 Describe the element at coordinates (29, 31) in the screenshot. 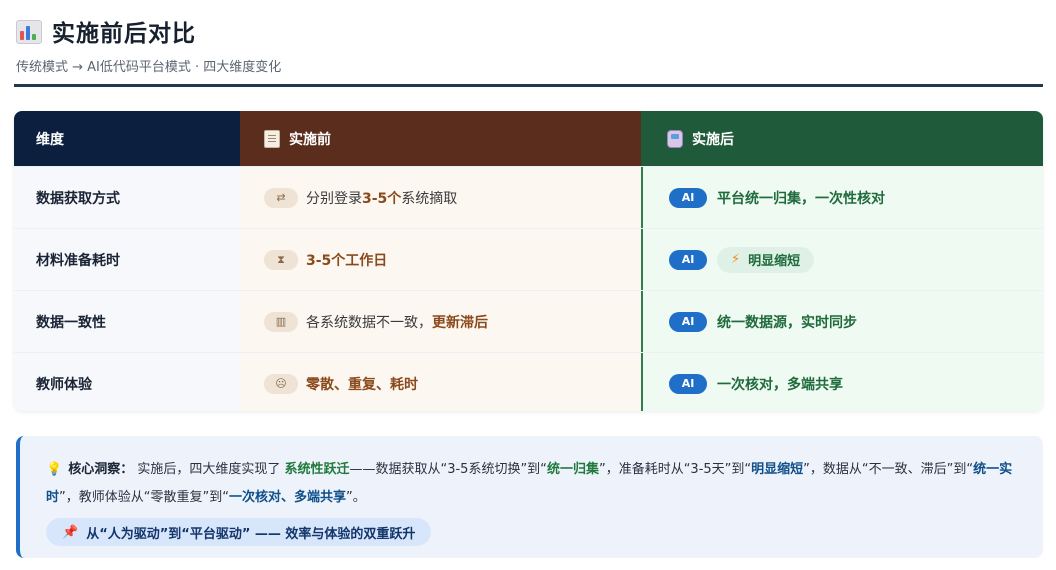

I see `bar-chart-icon` at that location.